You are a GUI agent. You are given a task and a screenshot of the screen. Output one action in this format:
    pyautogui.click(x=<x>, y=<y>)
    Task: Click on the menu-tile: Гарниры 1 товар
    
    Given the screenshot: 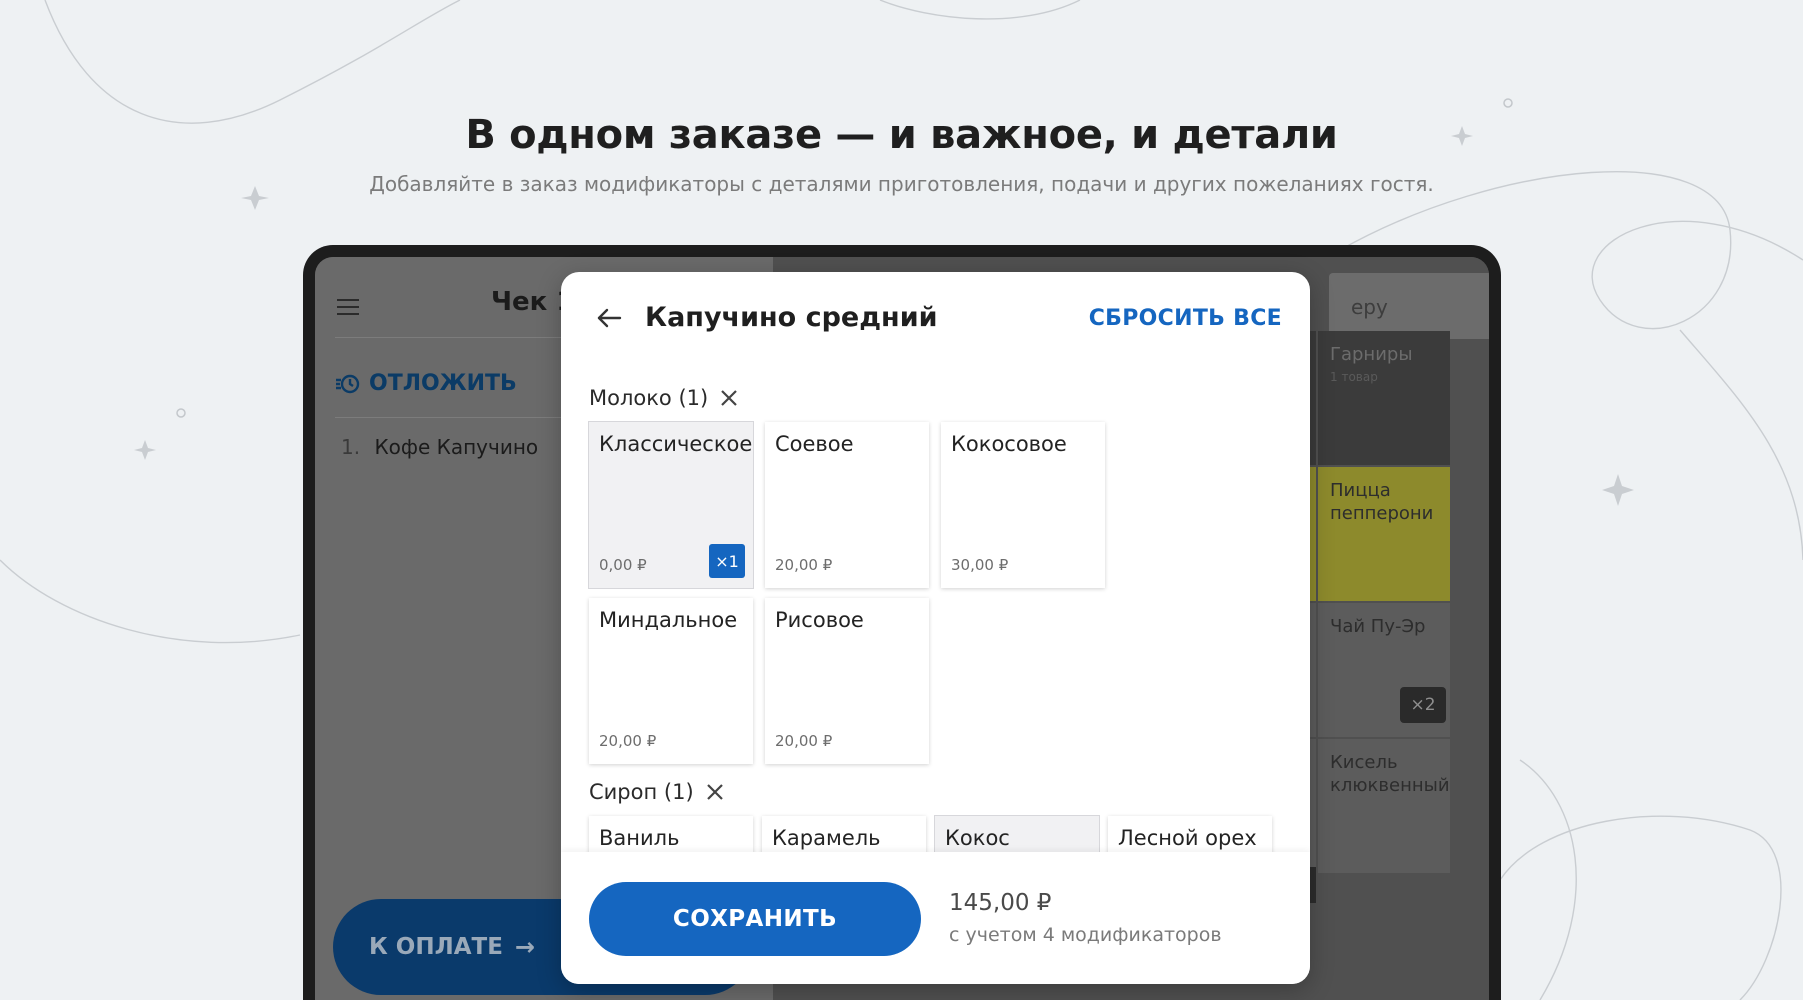 What is the action you would take?
    pyautogui.click(x=1384, y=398)
    